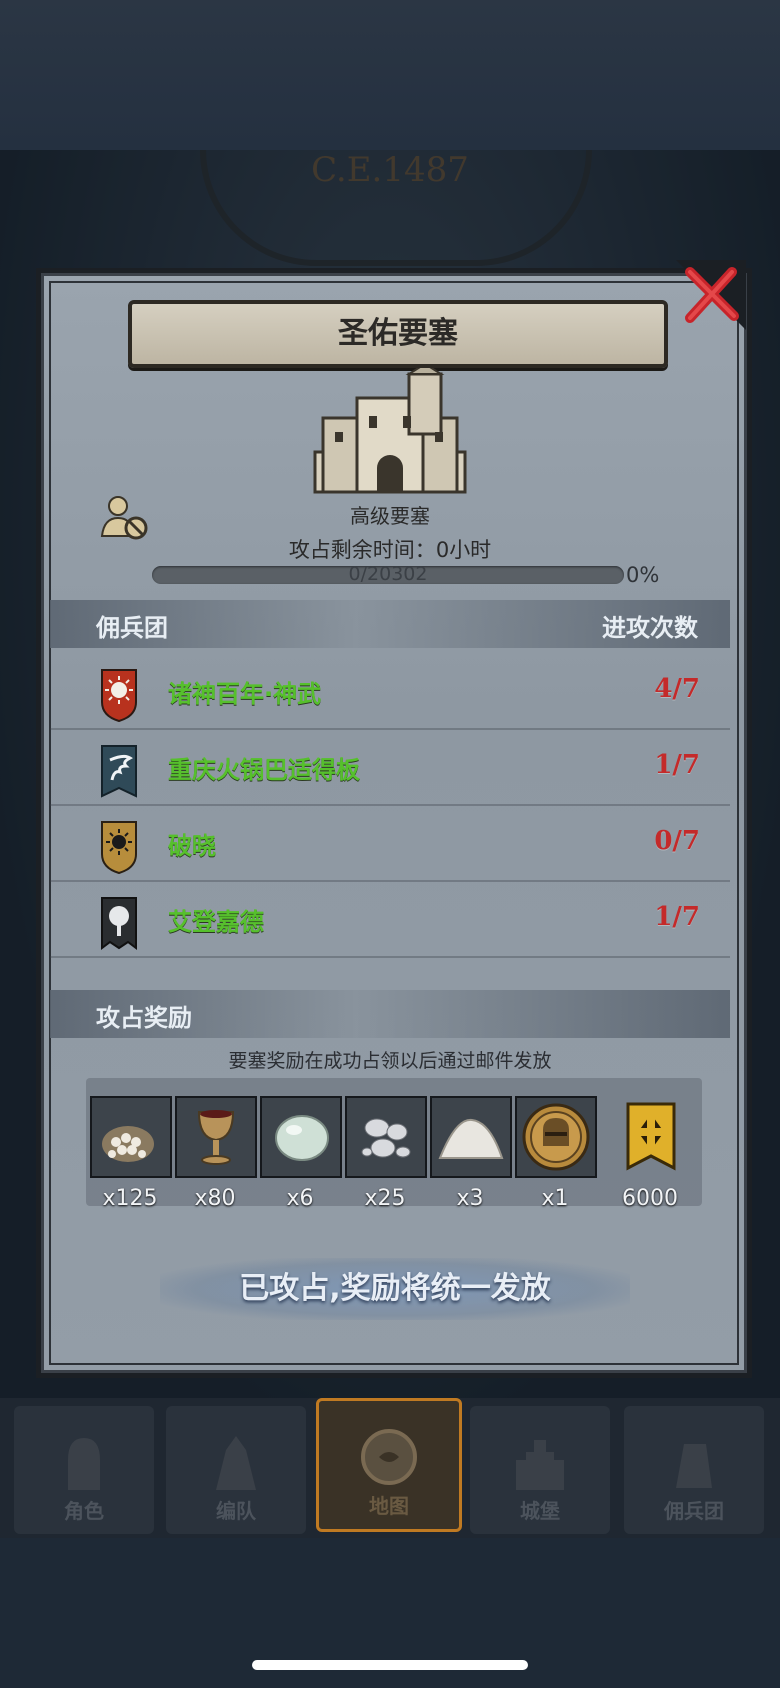  Describe the element at coordinates (84, 1464) in the screenshot. I see `knight-icon` at that location.